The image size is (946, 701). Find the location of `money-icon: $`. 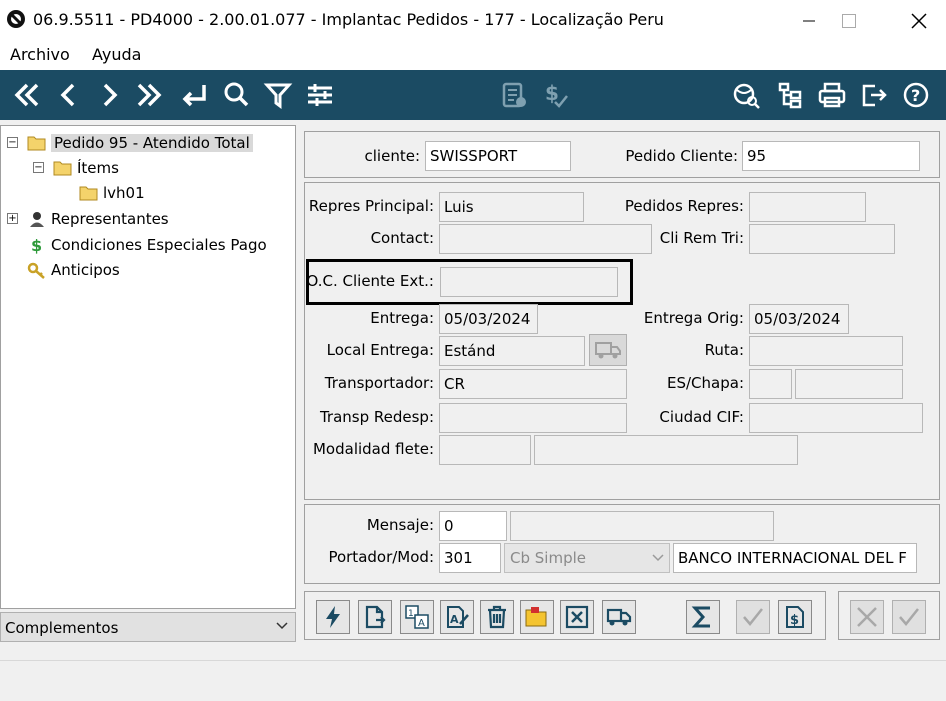

money-icon: $ is located at coordinates (37, 245).